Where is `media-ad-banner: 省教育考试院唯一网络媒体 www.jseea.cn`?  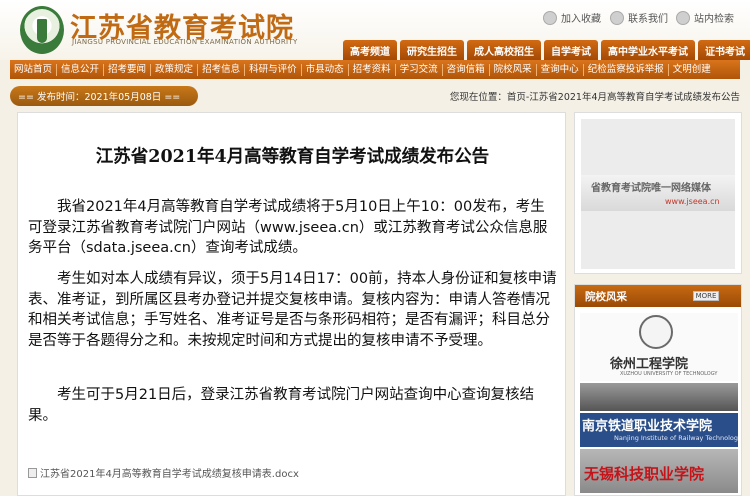 media-ad-banner: 省教育考试院唯一网络媒体 www.jseea.cn is located at coordinates (658, 194).